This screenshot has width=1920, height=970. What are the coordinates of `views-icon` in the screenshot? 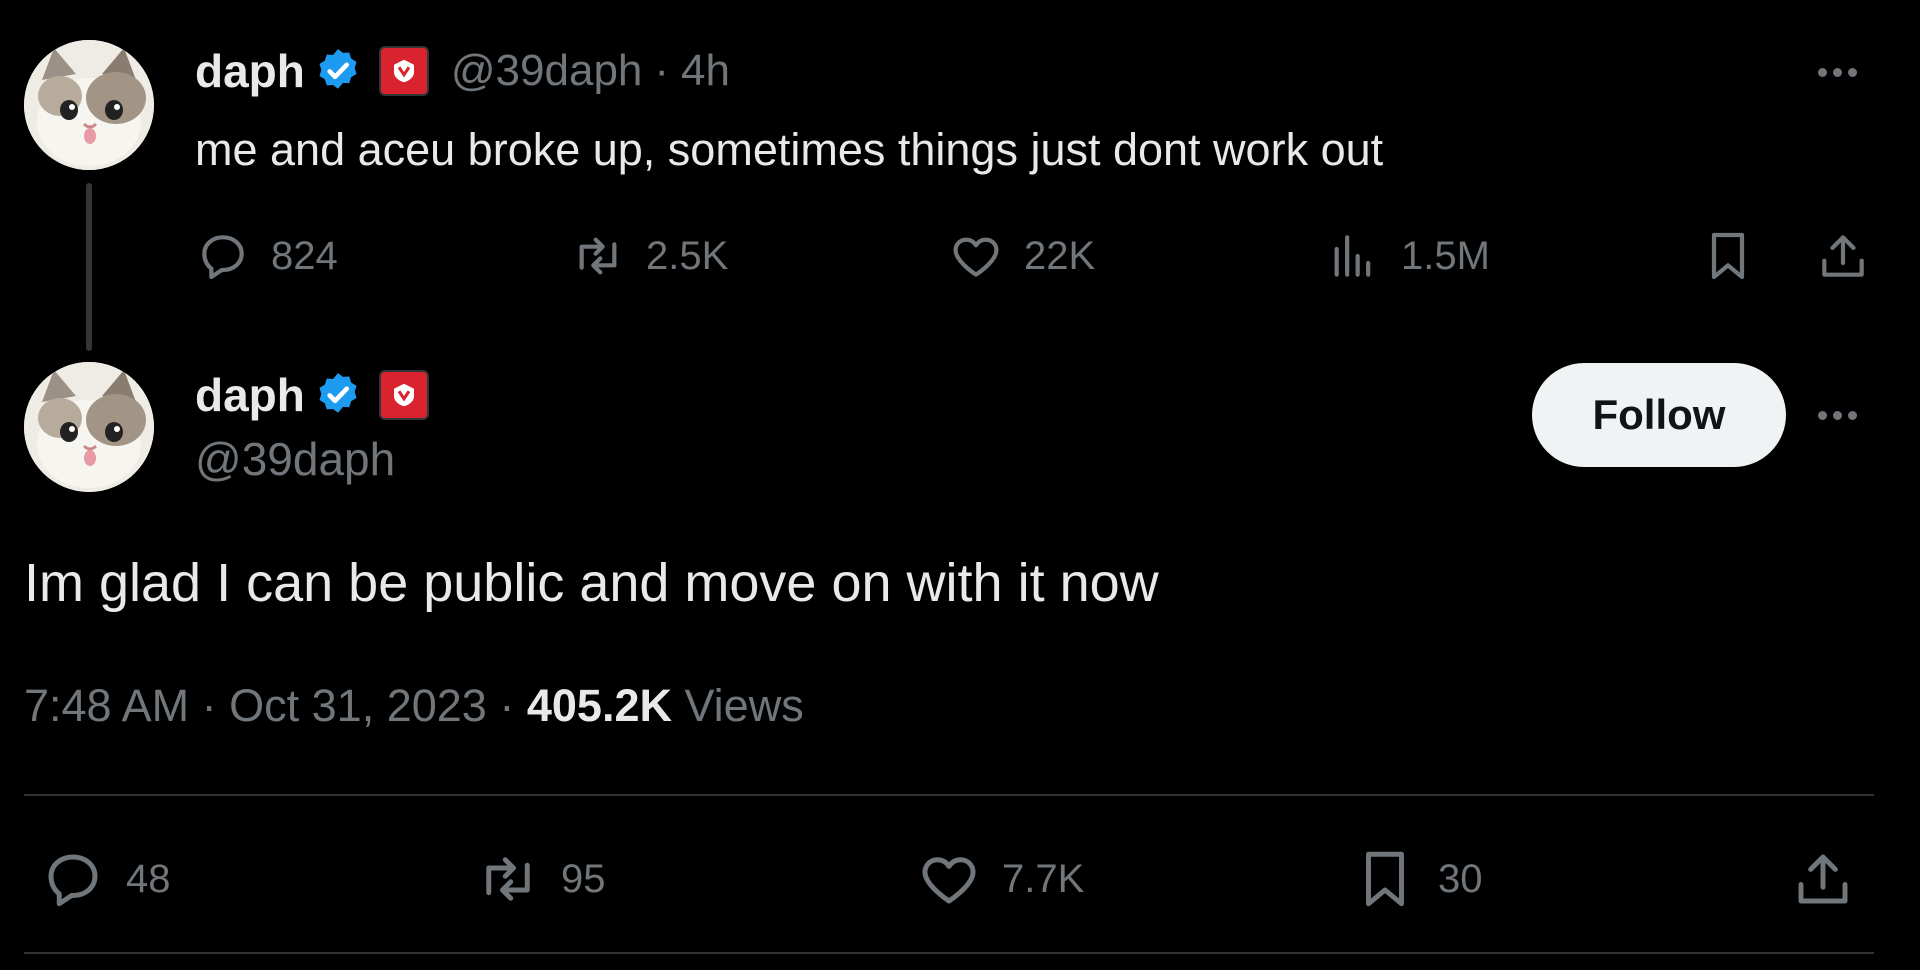 It's located at (1352, 256).